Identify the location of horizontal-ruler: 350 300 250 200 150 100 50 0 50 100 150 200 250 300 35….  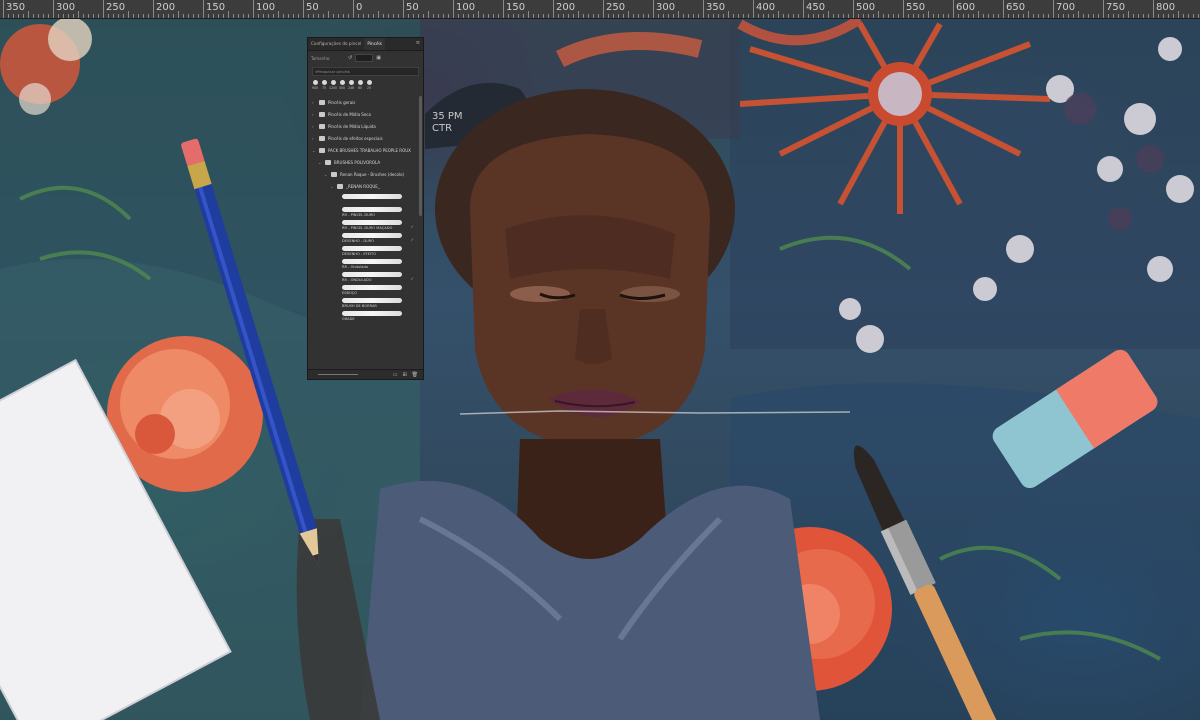
(600, 9).